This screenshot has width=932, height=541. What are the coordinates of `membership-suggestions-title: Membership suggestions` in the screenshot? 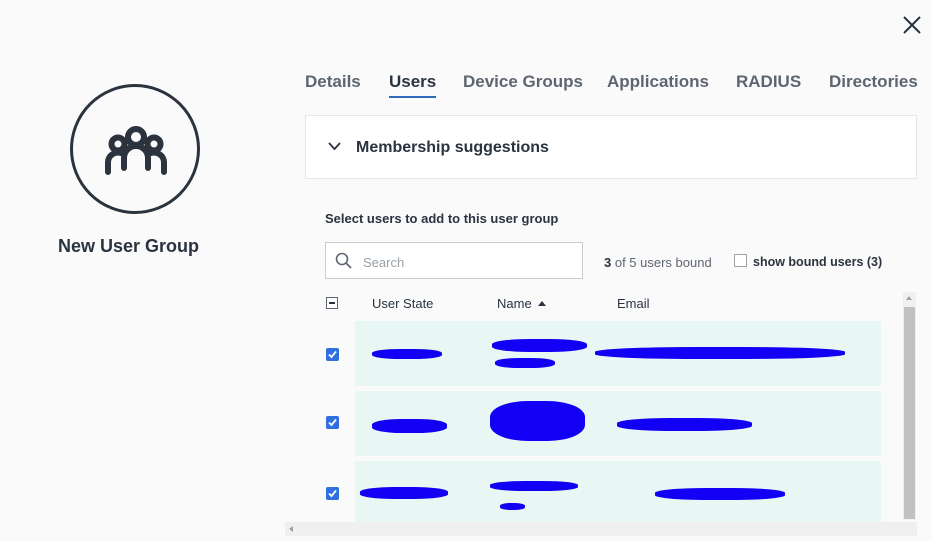 It's located at (452, 147).